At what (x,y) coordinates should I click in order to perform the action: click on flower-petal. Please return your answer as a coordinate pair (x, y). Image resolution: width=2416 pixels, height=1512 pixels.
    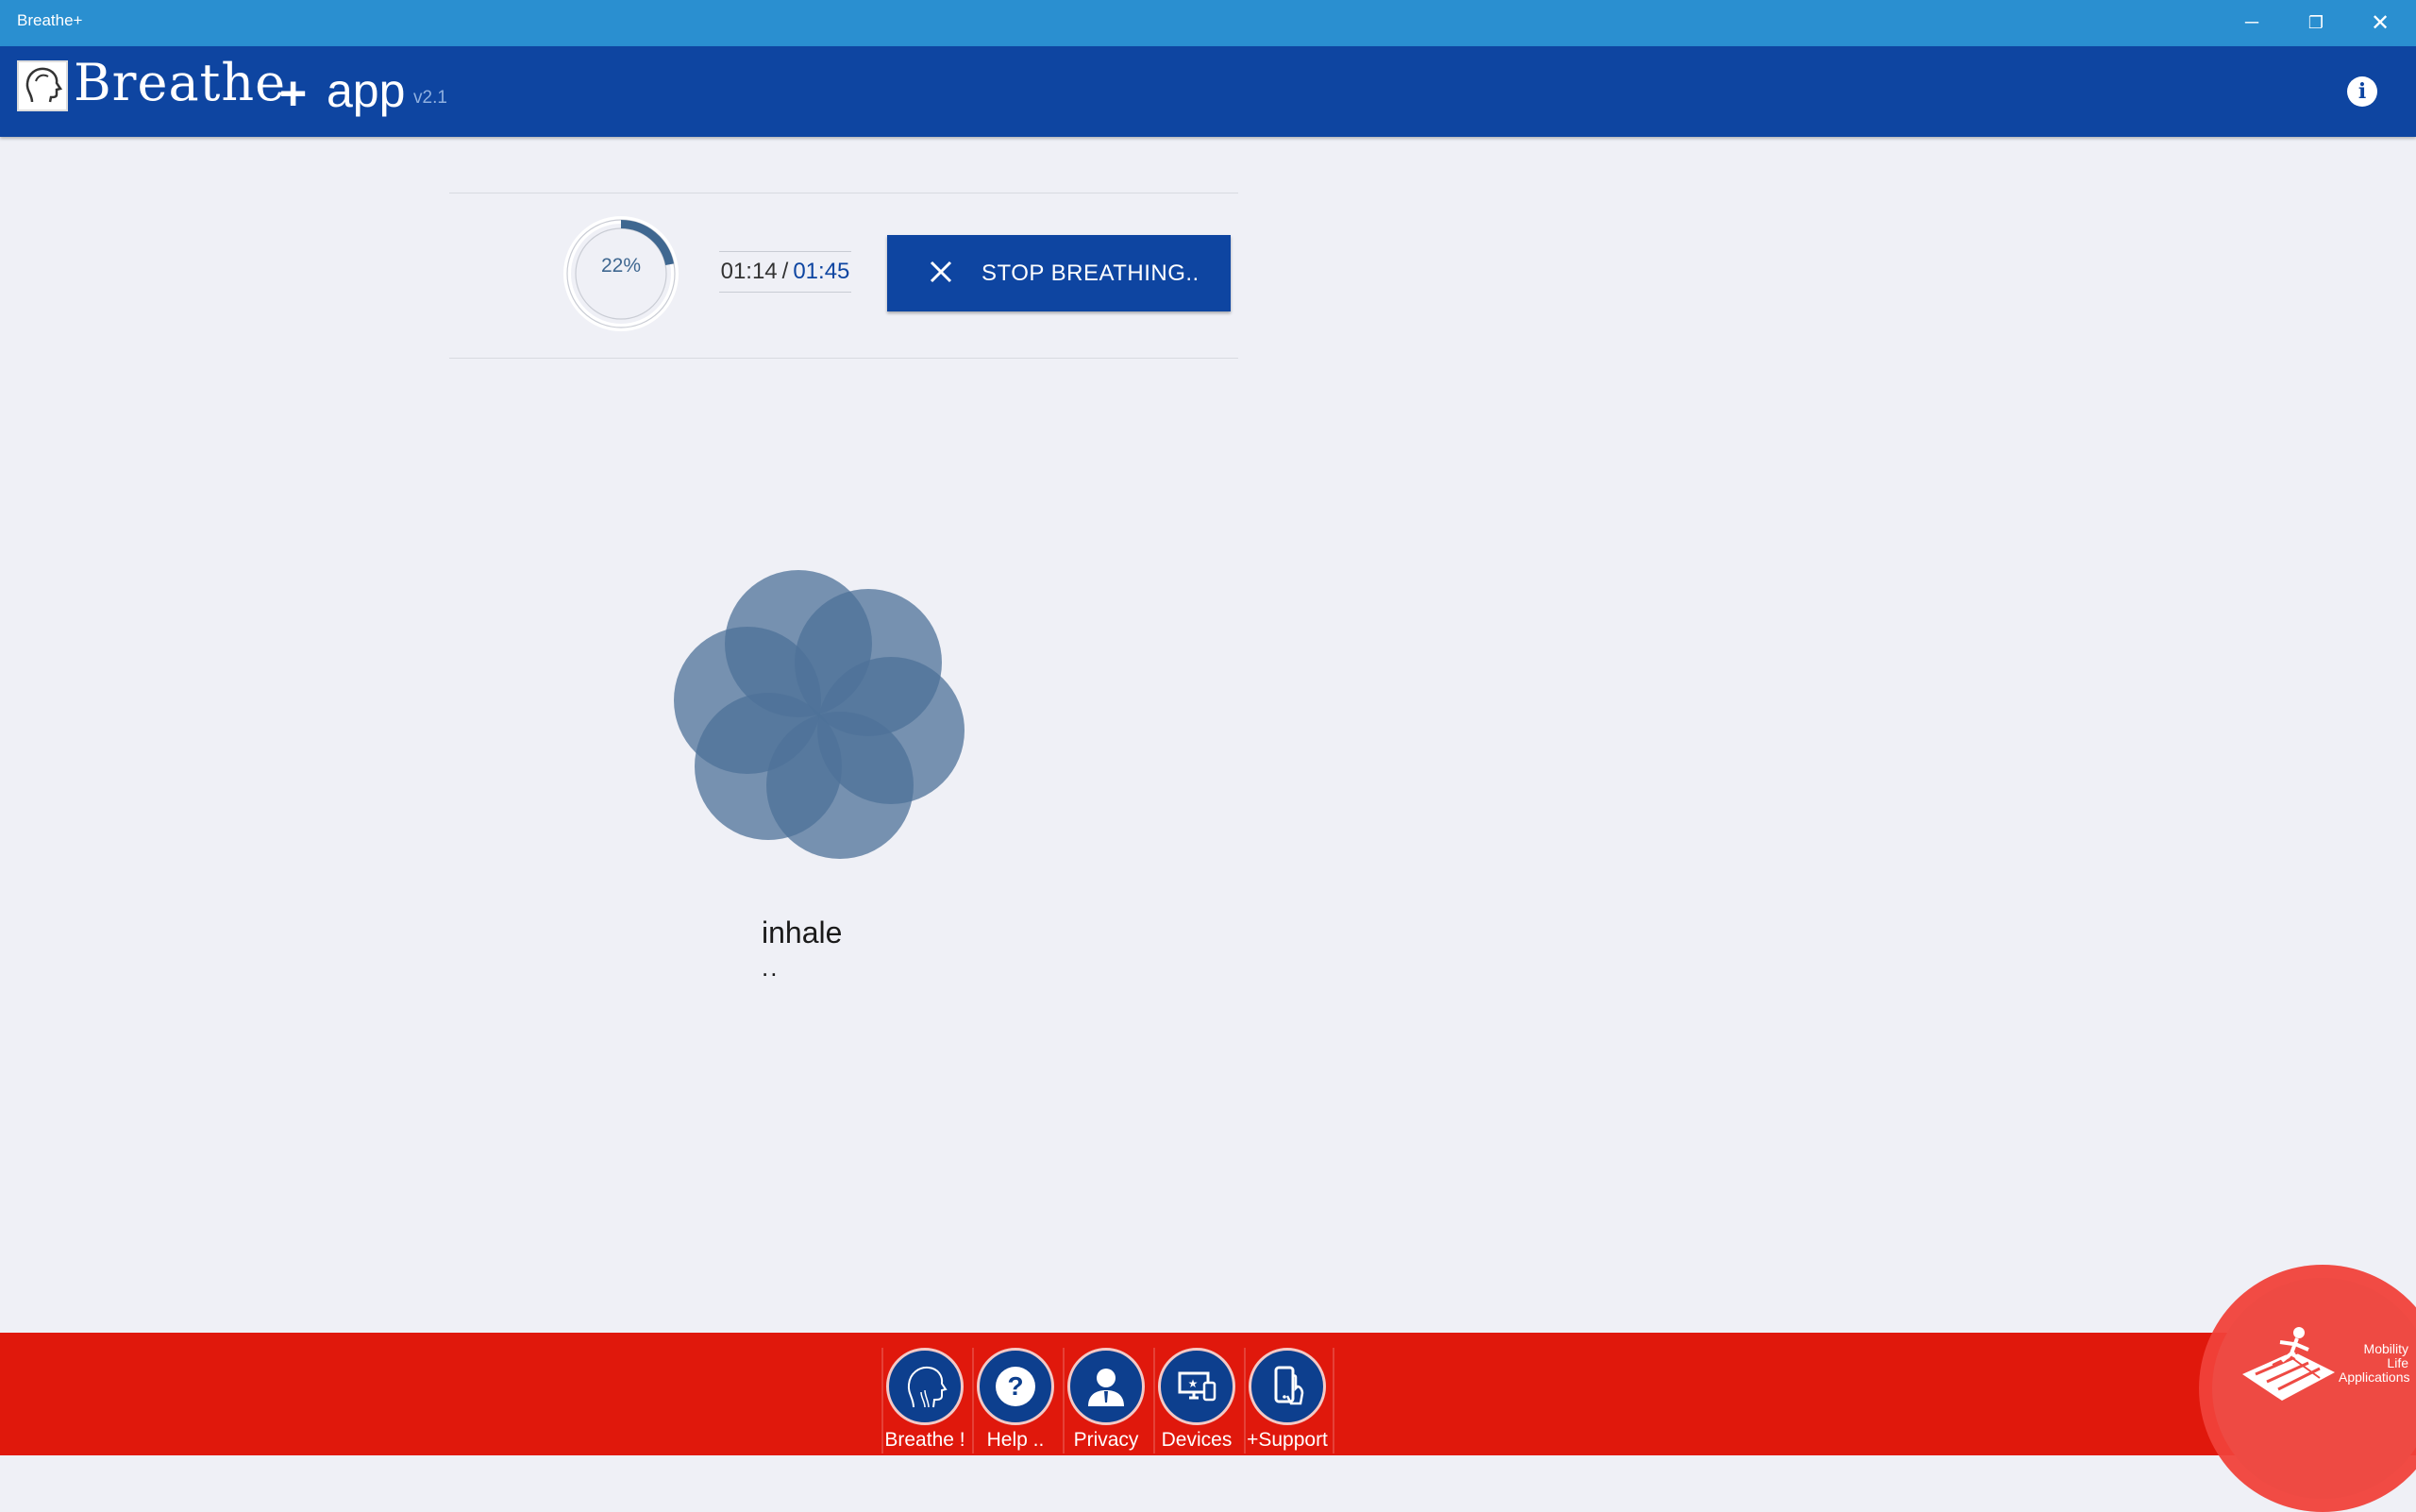
    Looking at the image, I should click on (748, 700).